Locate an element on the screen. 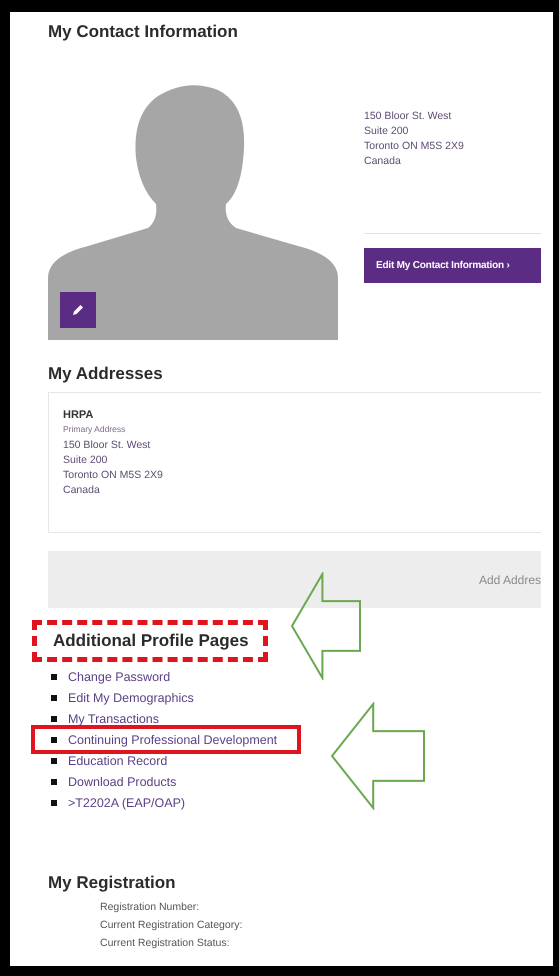  profile-link: My Transactions is located at coordinates (114, 719).